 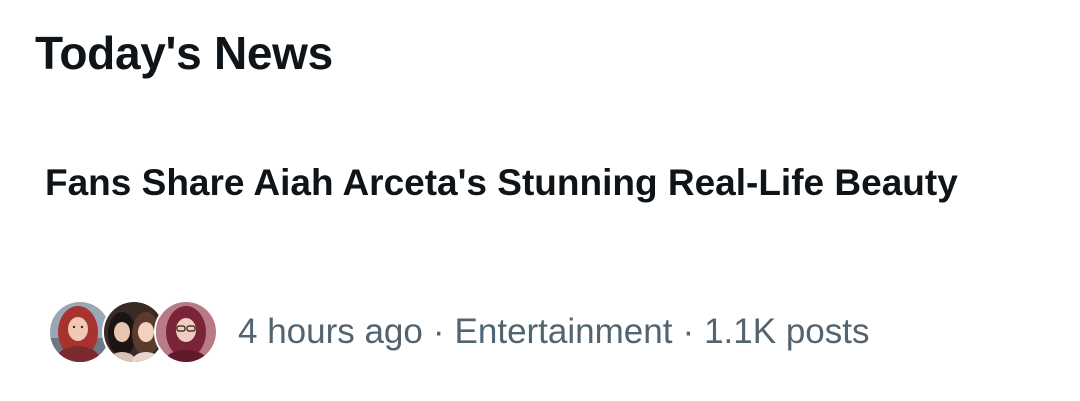 What do you see at coordinates (330, 331) in the screenshot?
I see `timestamp: 4 hours ago` at bounding box center [330, 331].